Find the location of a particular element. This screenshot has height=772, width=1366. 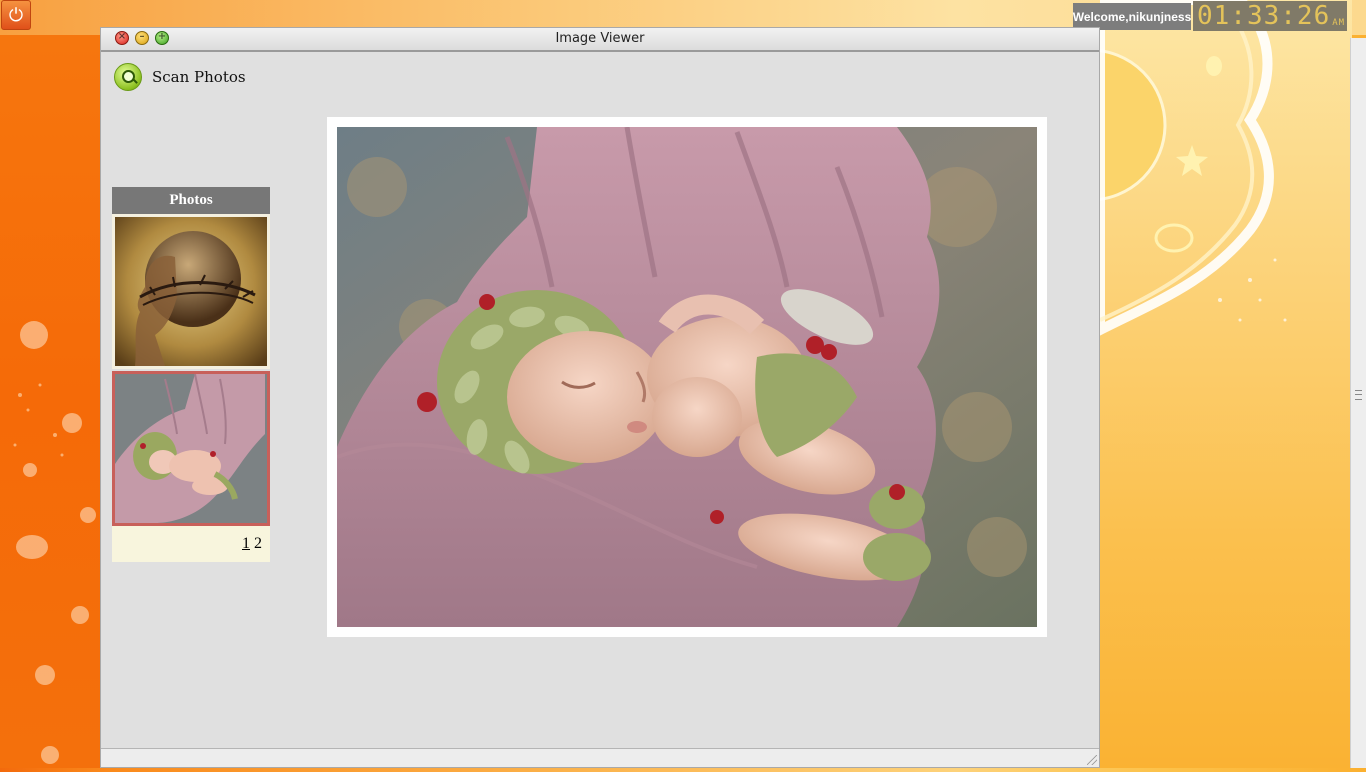

window-titlebar: × – + Image Viewer is located at coordinates (600, 40).